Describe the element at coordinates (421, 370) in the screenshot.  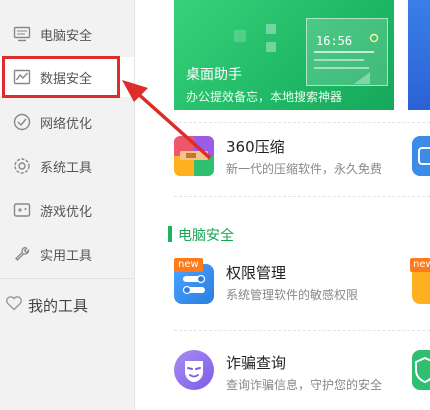
I see `edge-app-icon-green` at that location.